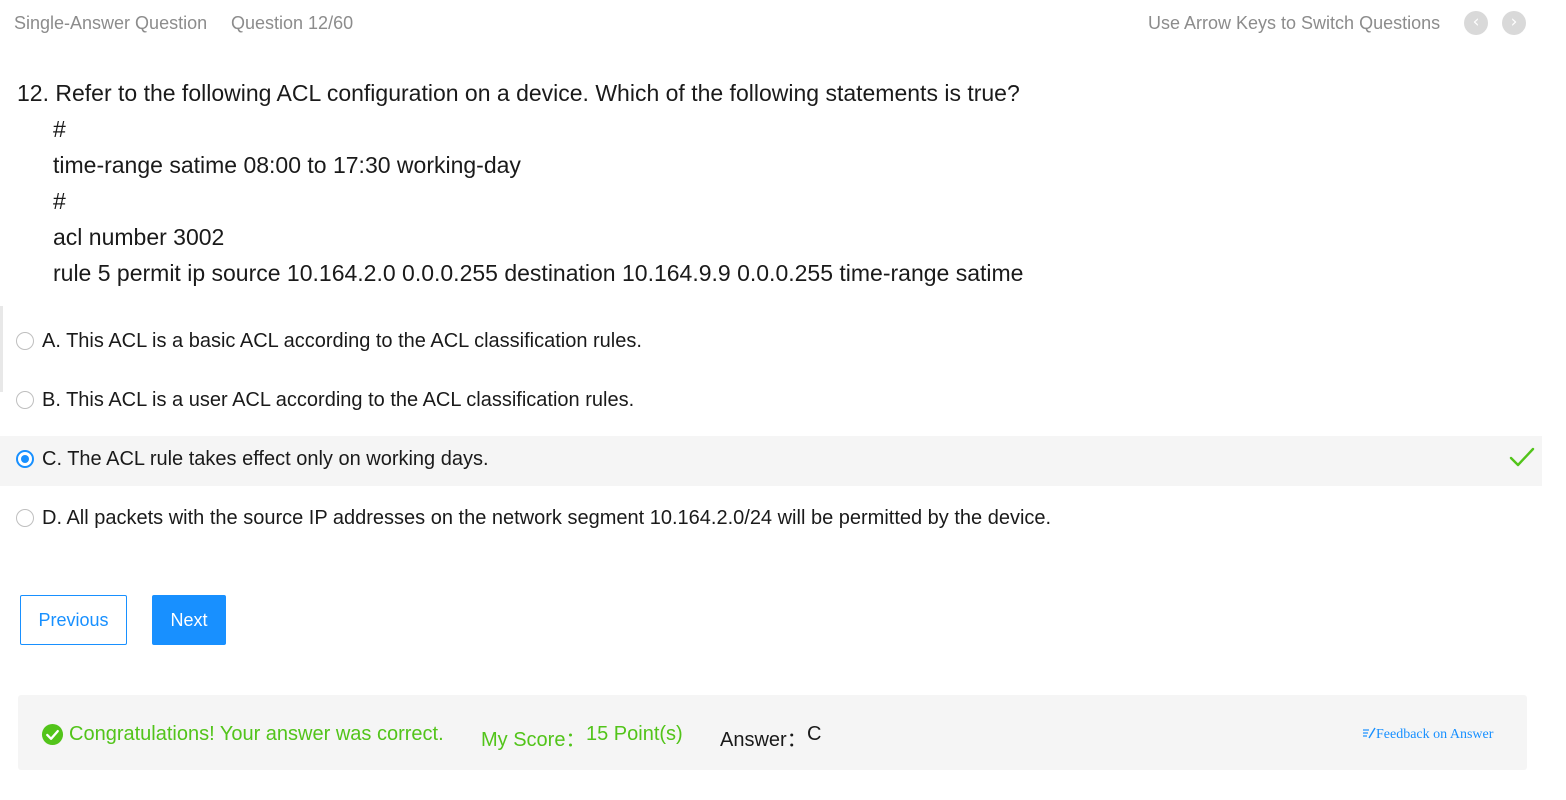 This screenshot has width=1566, height=800. What do you see at coordinates (139, 237) in the screenshot?
I see `code-line: acl number 3002` at bounding box center [139, 237].